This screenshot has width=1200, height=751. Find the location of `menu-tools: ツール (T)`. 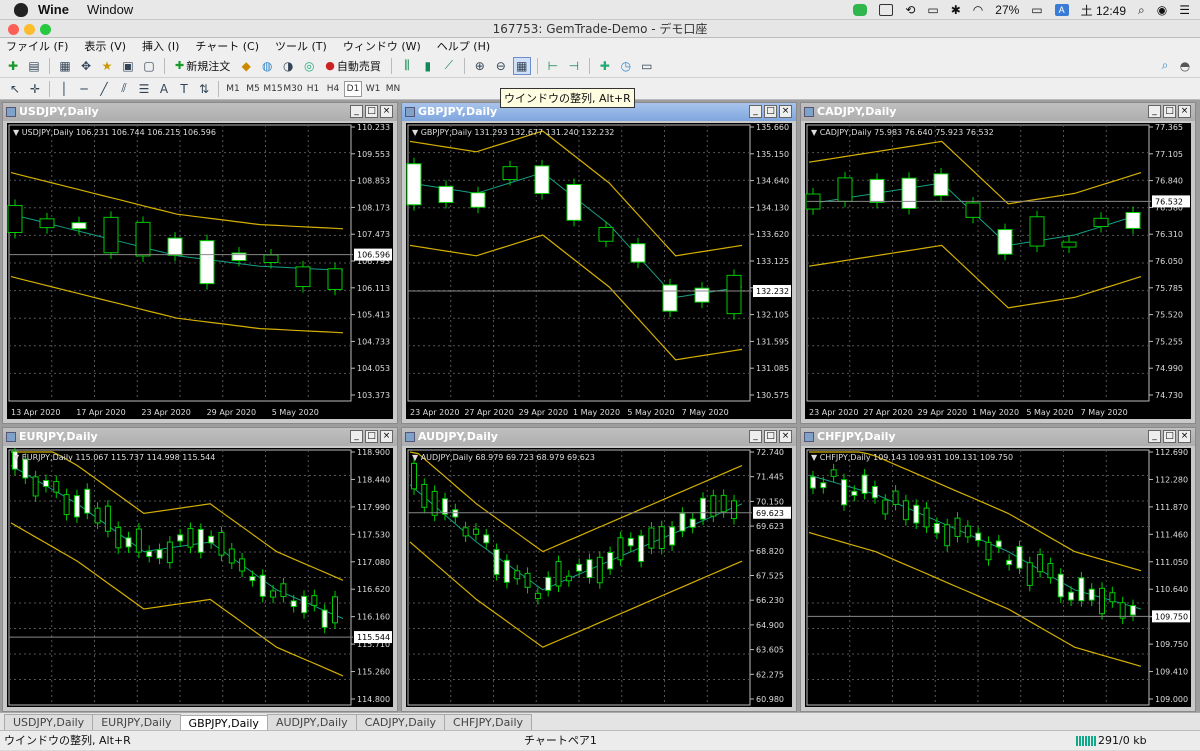

menu-tools: ツール (T) is located at coordinates (301, 46).